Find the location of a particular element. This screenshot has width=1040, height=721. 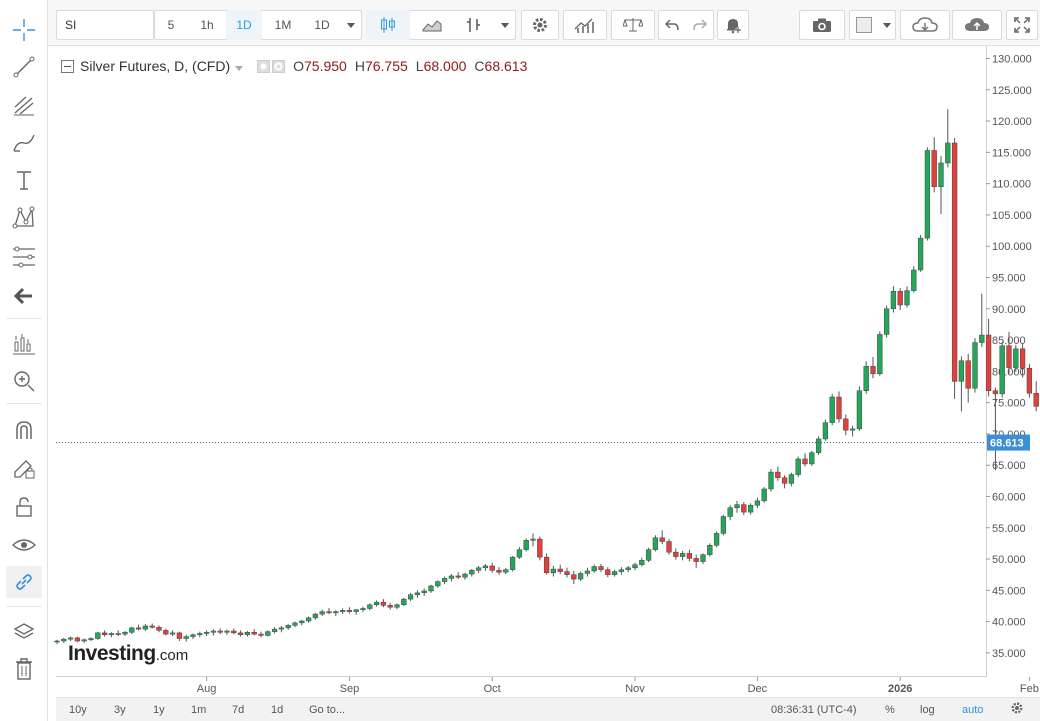

log-toggle: log is located at coordinates (927, 710).